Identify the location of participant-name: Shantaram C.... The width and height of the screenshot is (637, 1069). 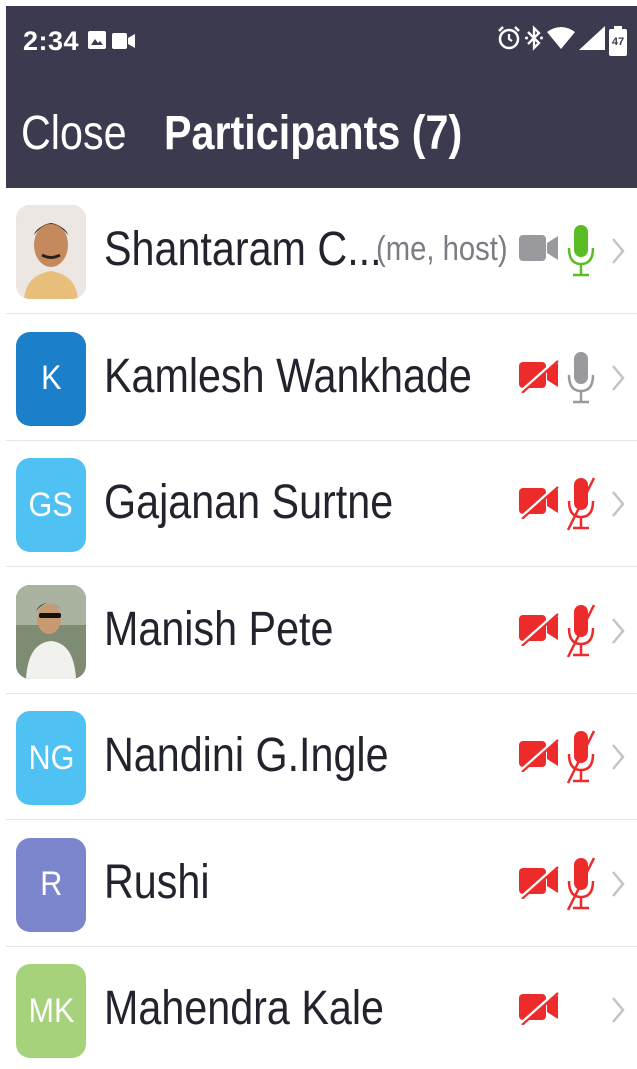
(243, 249).